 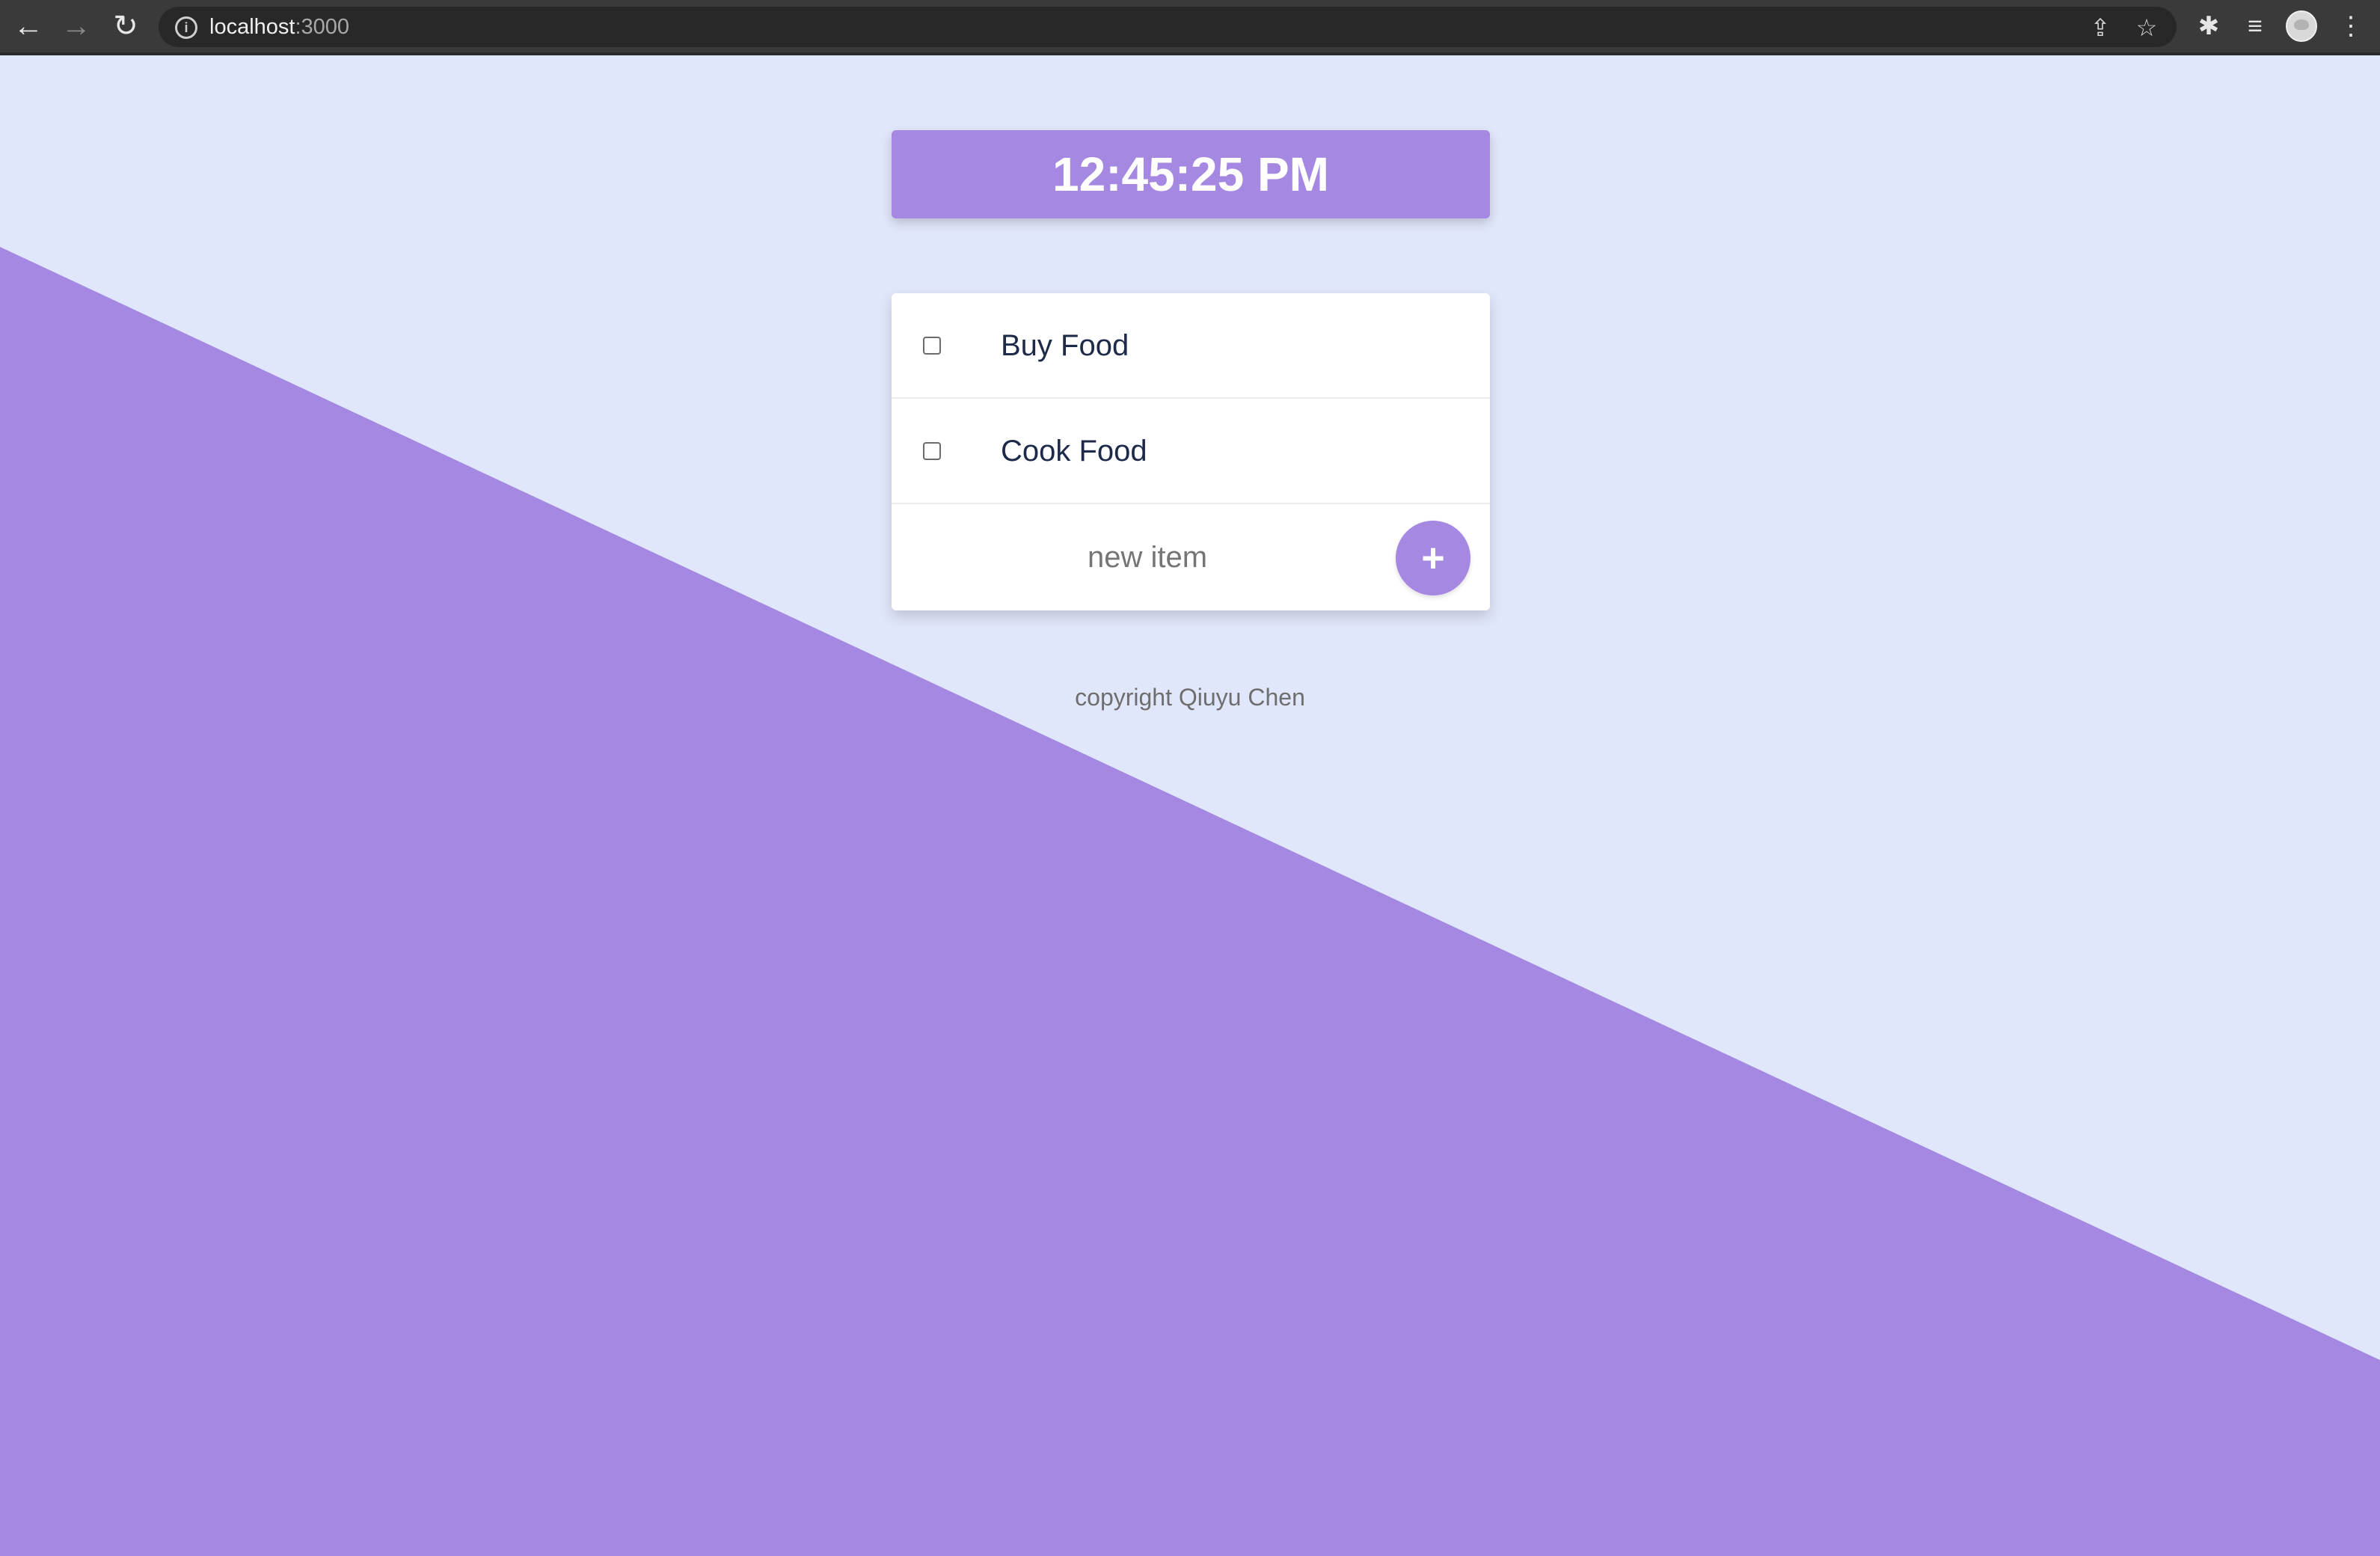 What do you see at coordinates (2255, 26) in the screenshot?
I see `media-control-icon: ≡` at bounding box center [2255, 26].